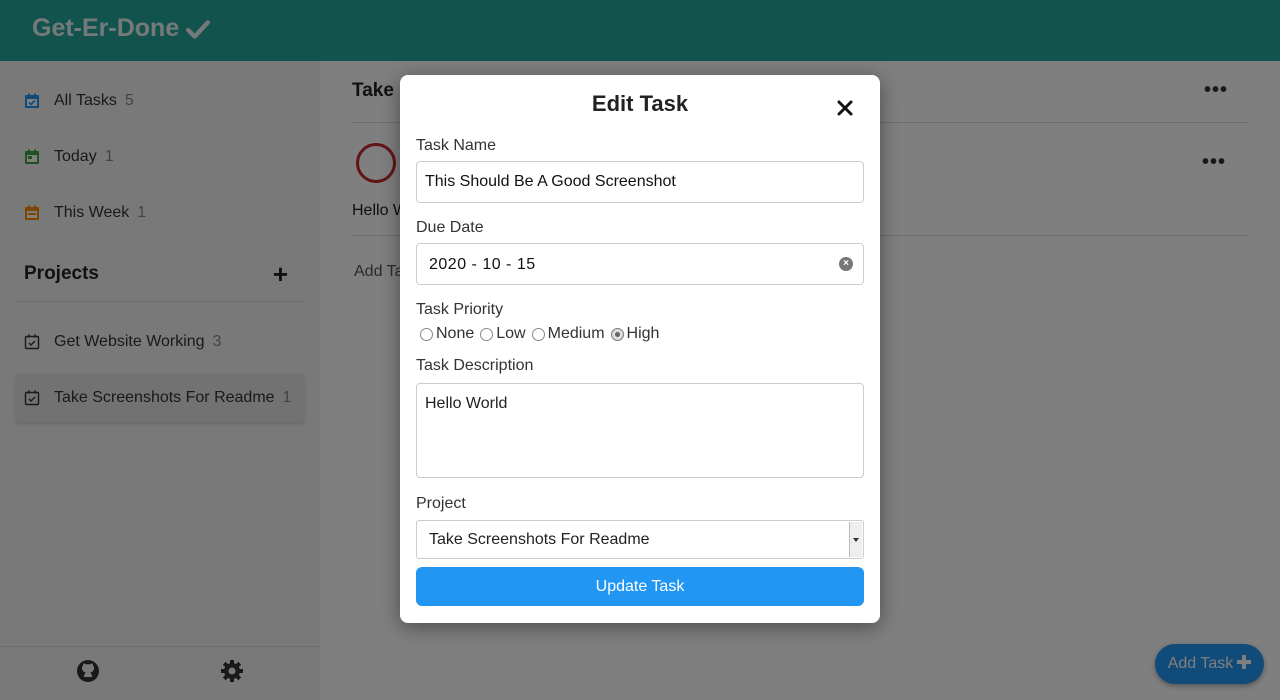 This screenshot has height=700, width=1280. I want to click on radio-label: Medium, so click(576, 333).